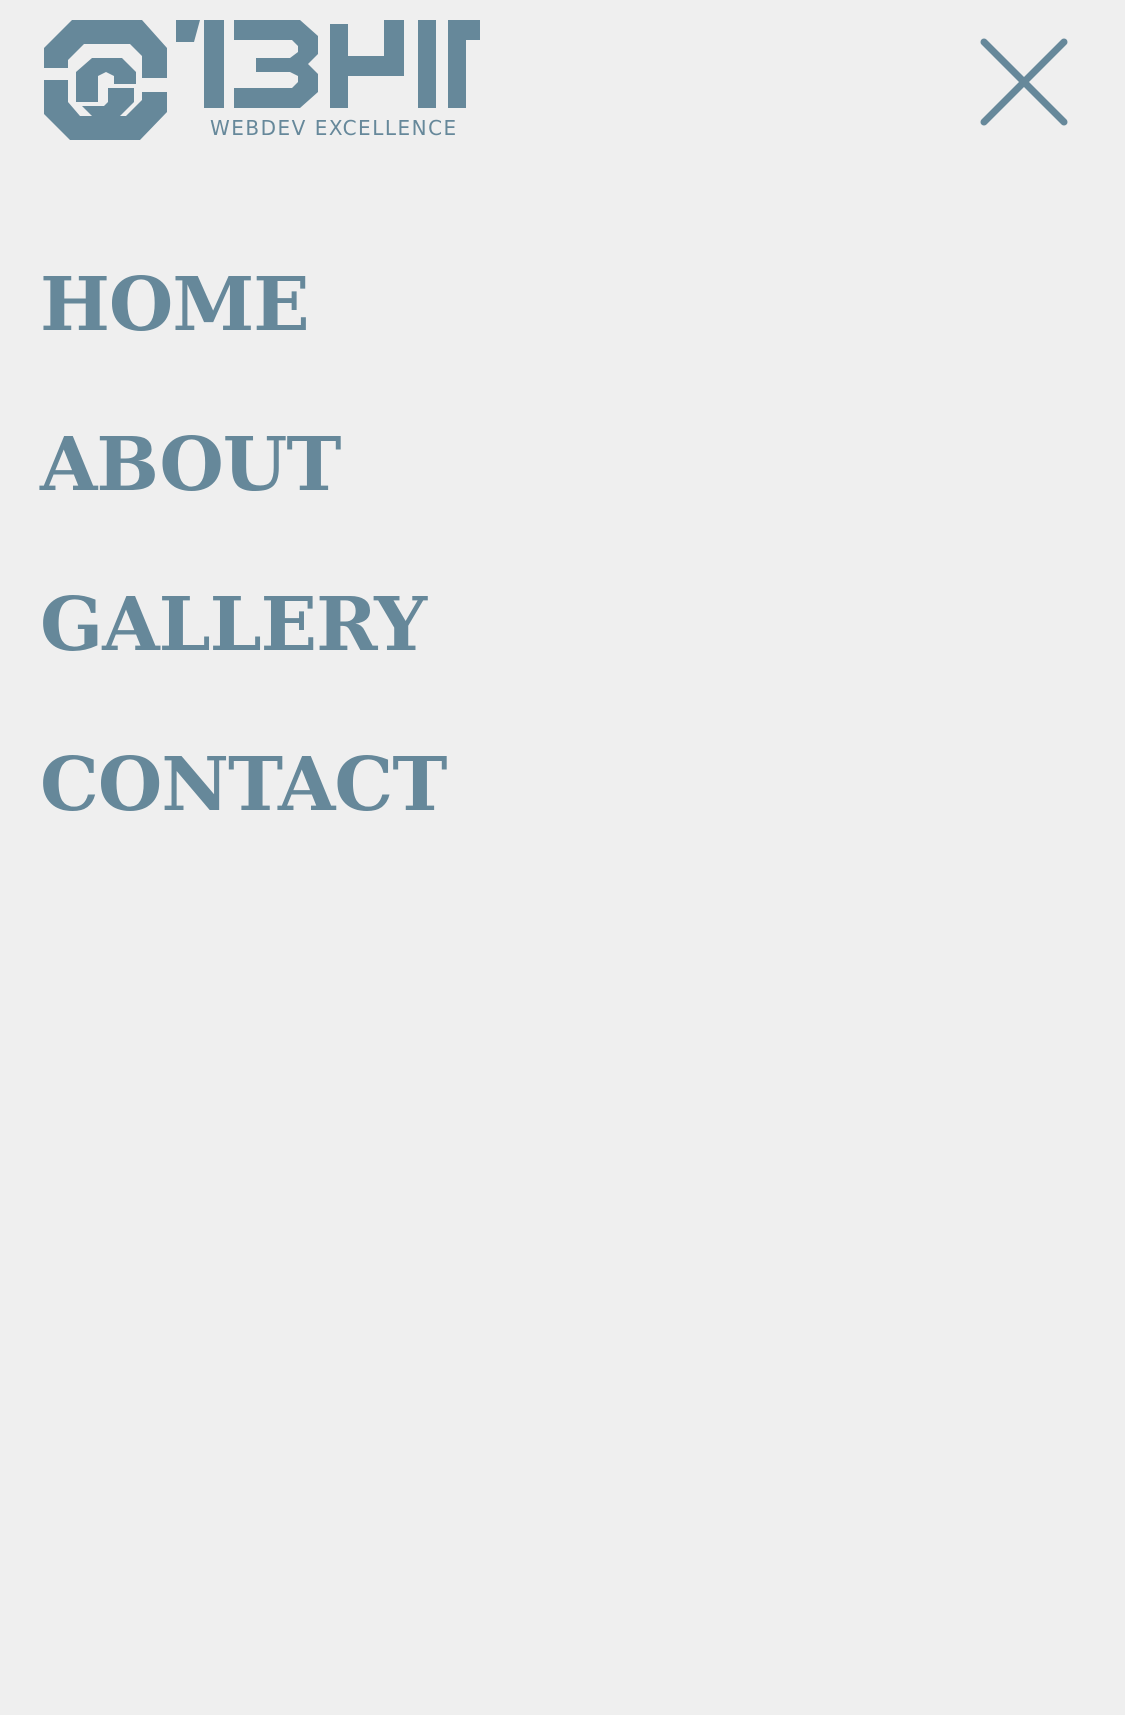 The height and width of the screenshot is (1715, 1125). I want to click on close-menu-button, so click(1024, 82).